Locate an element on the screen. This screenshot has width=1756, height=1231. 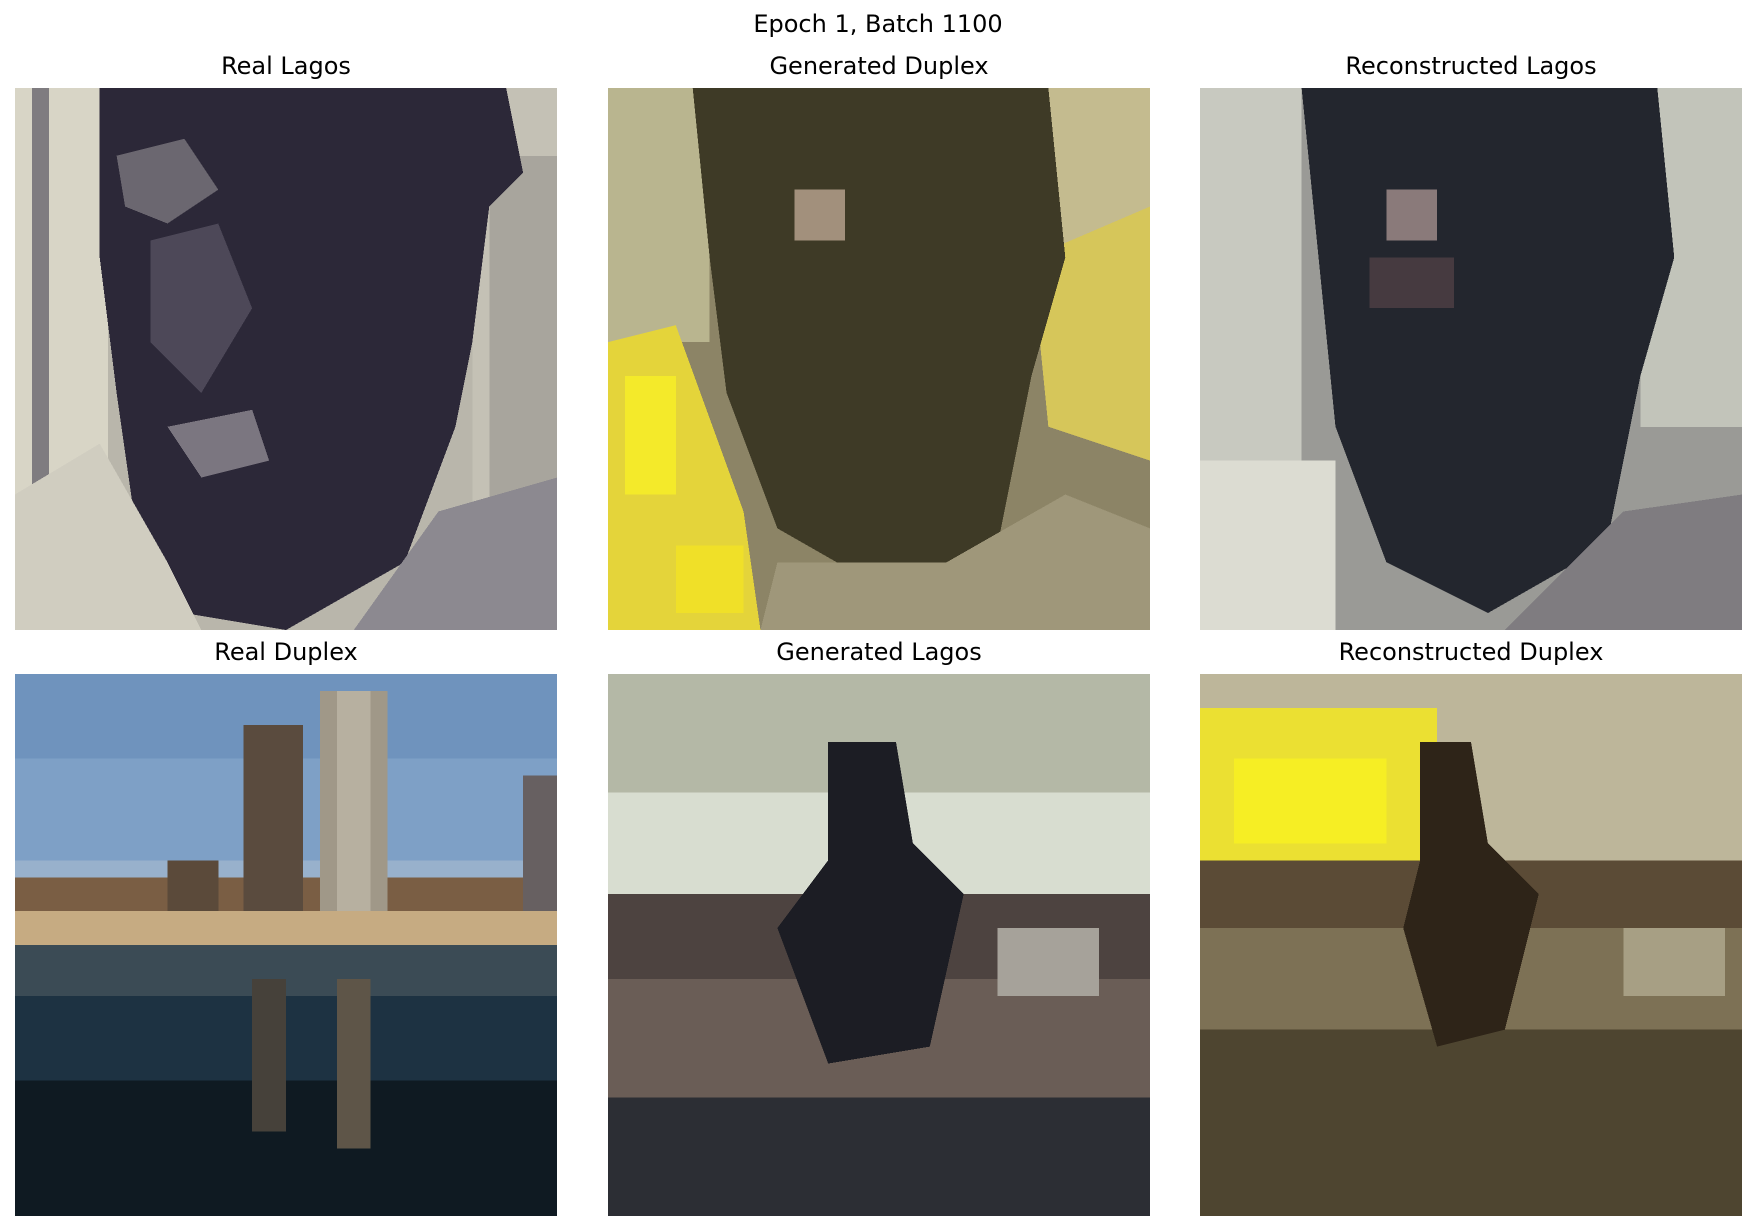
figure-title: Epoch 1, Batch 1100 is located at coordinates (878, 24).